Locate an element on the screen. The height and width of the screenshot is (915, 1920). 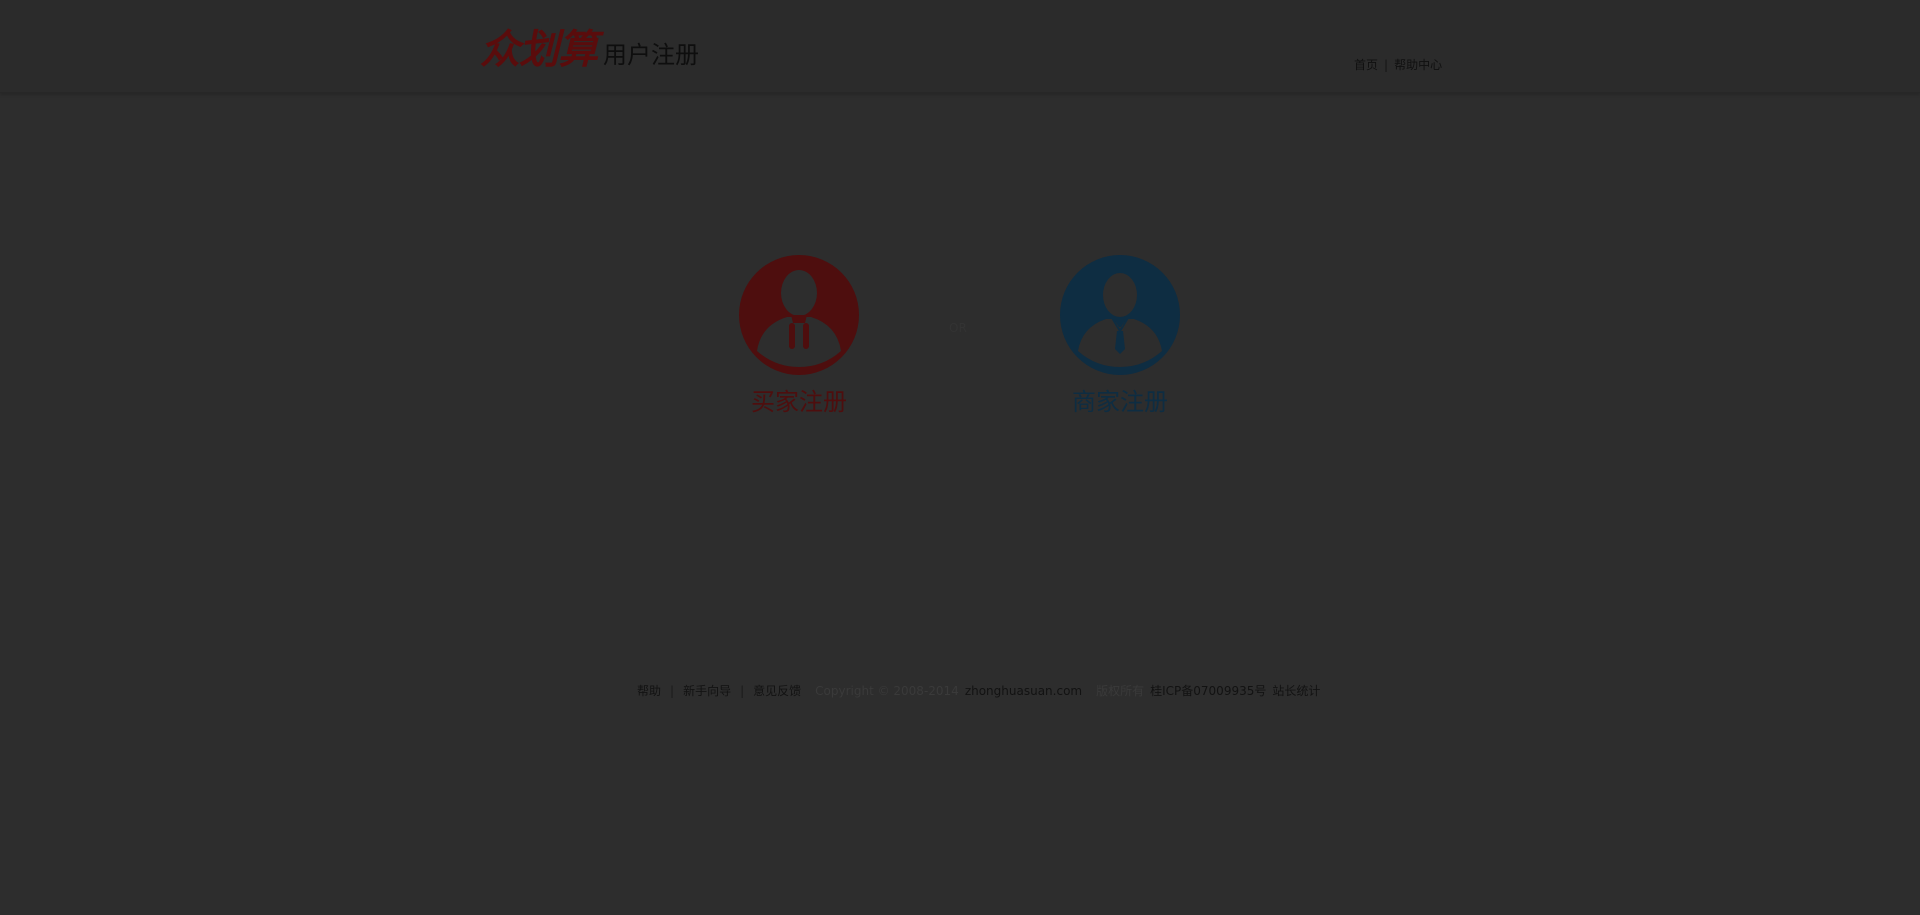
logo: 众划算 用户注册 is located at coordinates (589, 50).